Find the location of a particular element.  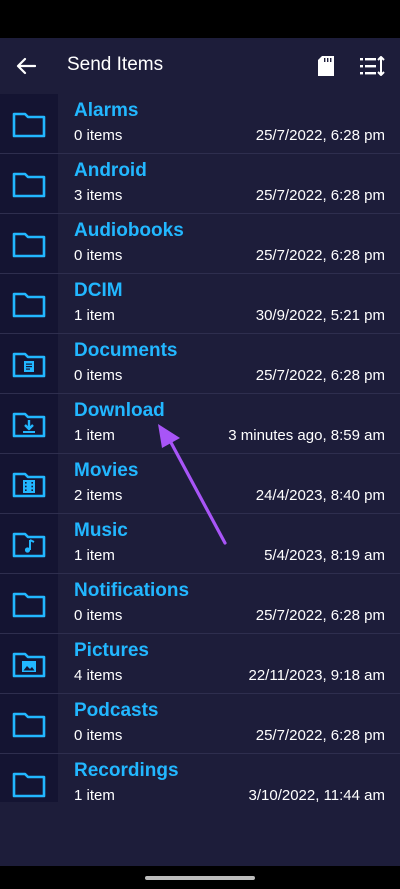

arrow-left-icon is located at coordinates (26, 66).